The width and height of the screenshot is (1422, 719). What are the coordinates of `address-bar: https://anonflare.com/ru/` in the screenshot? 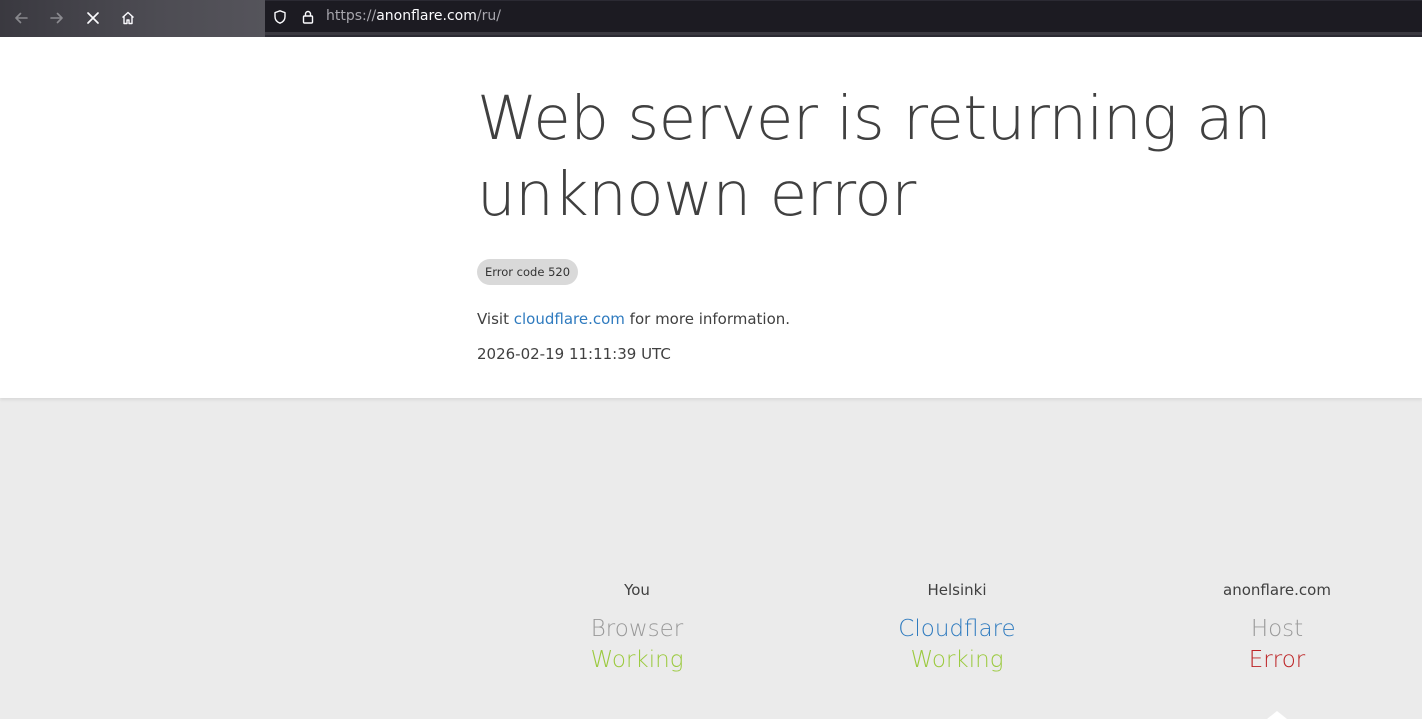 It's located at (843, 18).